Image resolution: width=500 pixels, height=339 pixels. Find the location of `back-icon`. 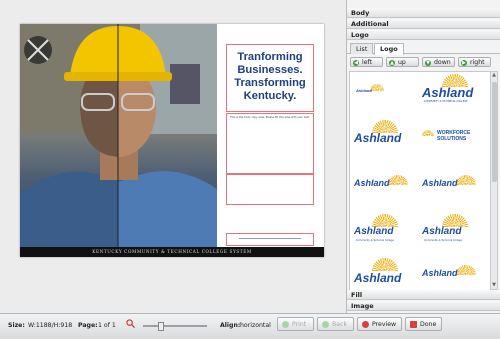

back-icon is located at coordinates (325, 324).